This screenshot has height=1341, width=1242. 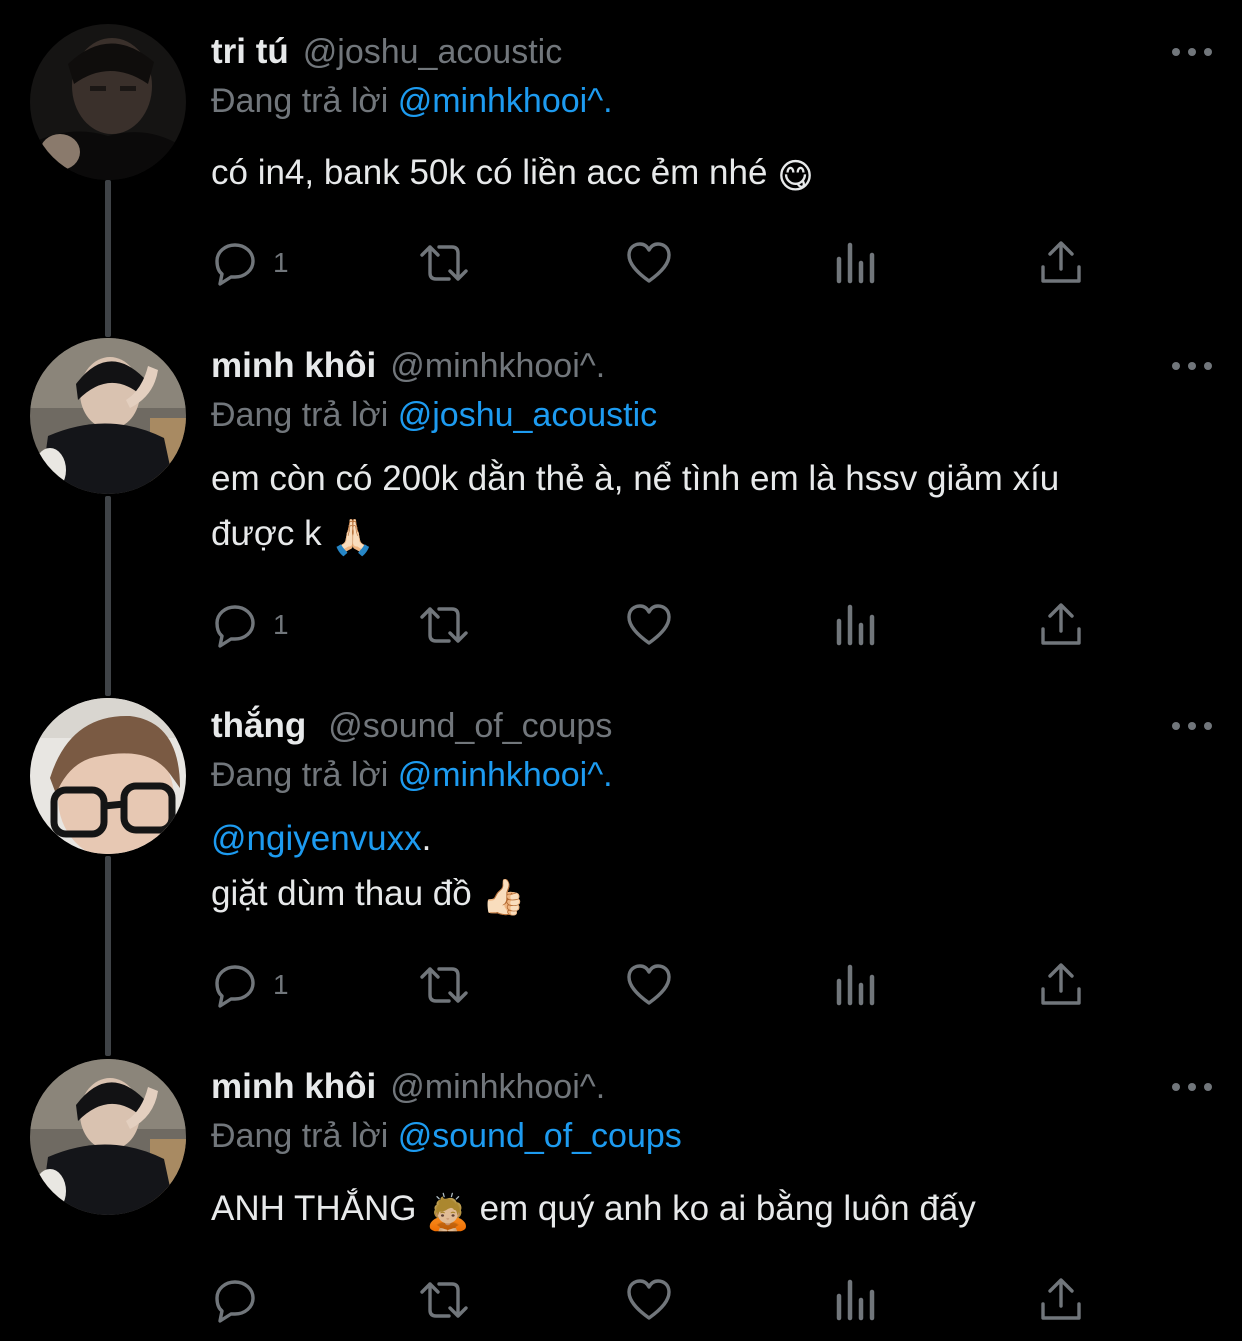 I want to click on emoji: 🙏🏻, so click(x=353, y=537).